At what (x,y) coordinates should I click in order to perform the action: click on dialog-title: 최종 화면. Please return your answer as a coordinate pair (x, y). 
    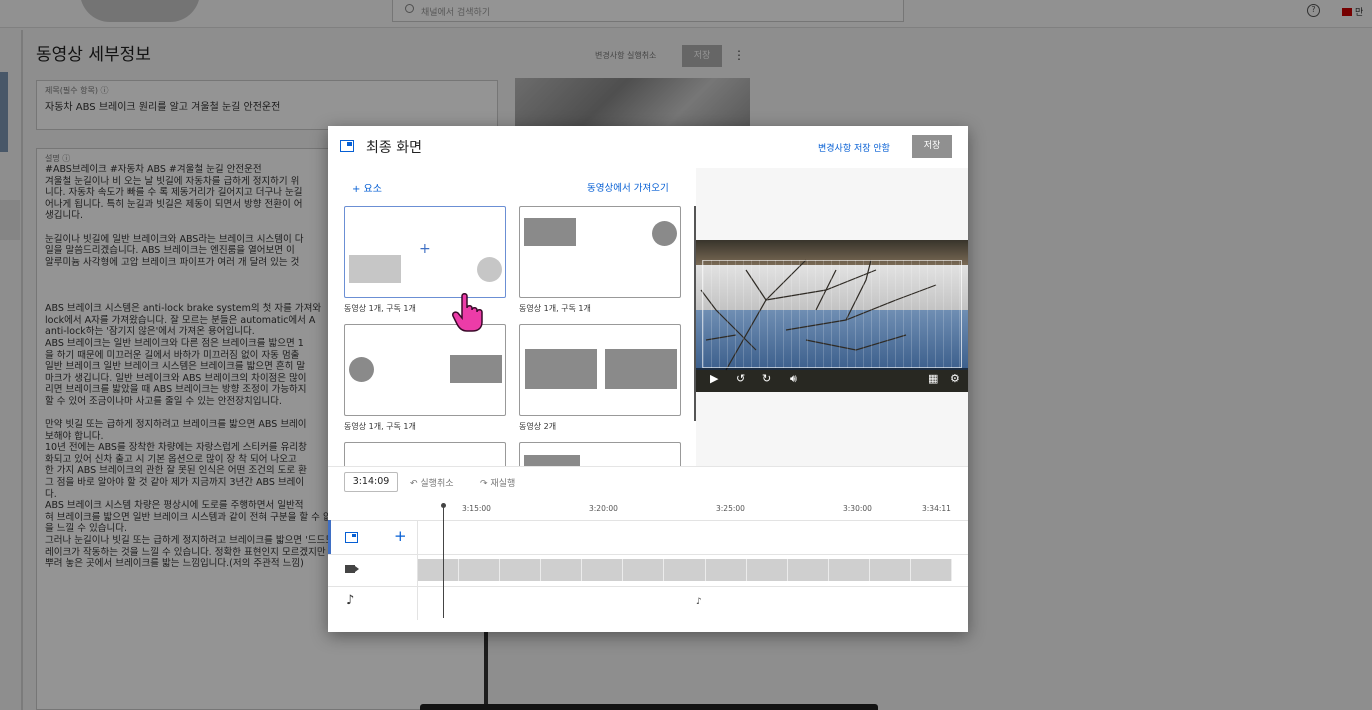
    Looking at the image, I should click on (394, 148).